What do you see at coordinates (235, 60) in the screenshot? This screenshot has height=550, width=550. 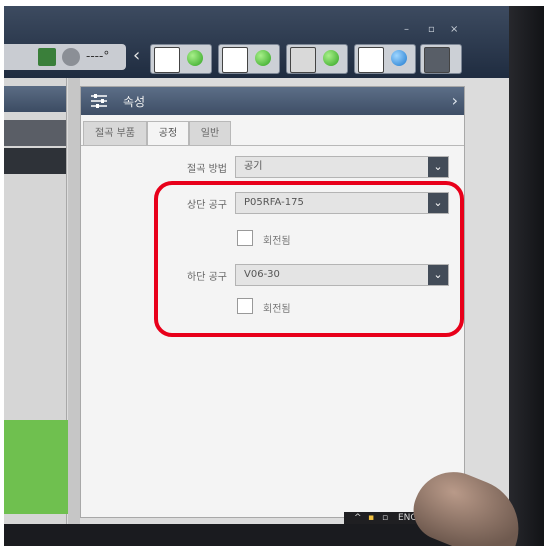 I see `robot-icon` at bounding box center [235, 60].